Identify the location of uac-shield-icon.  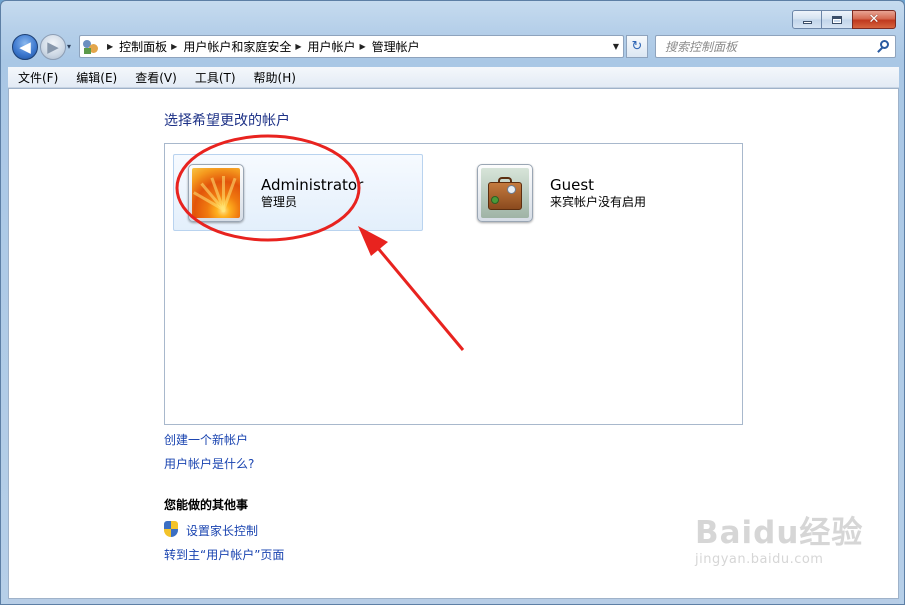
(171, 529).